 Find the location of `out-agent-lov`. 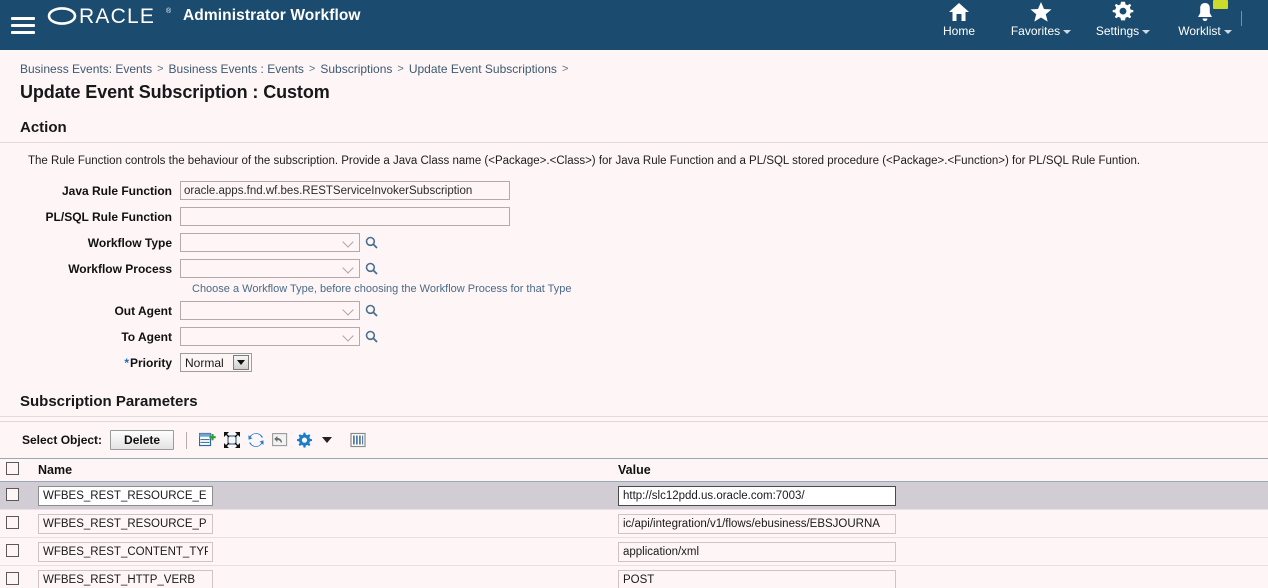

out-agent-lov is located at coordinates (279, 310).